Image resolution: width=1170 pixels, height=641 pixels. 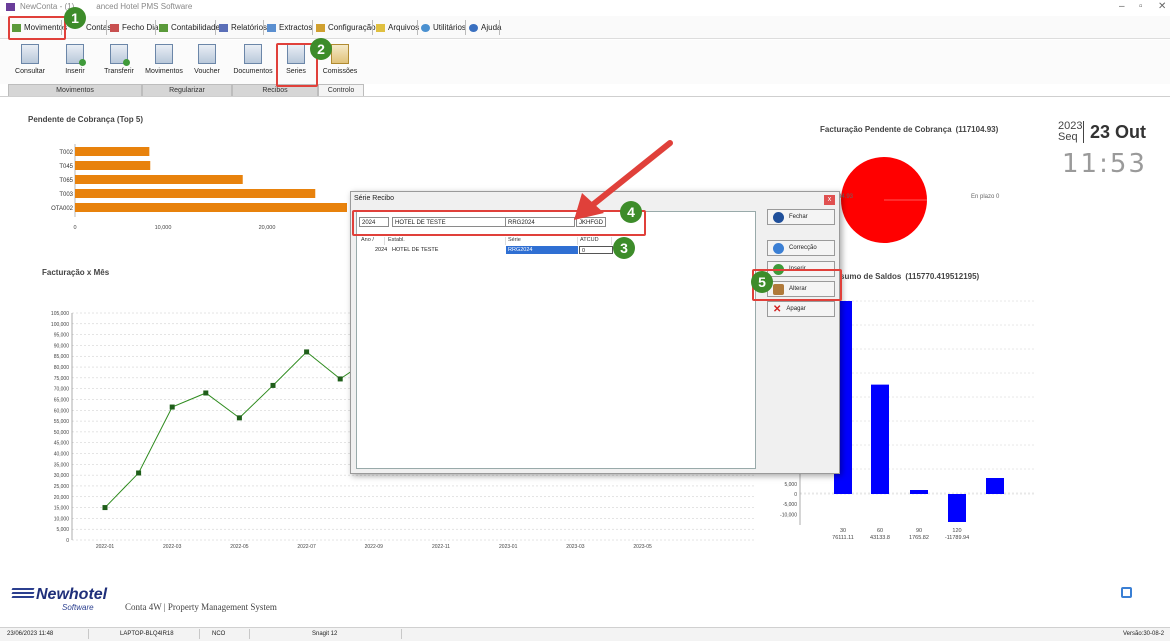 What do you see at coordinates (66, 167) in the screenshot?
I see `top5-category-label: T045` at bounding box center [66, 167].